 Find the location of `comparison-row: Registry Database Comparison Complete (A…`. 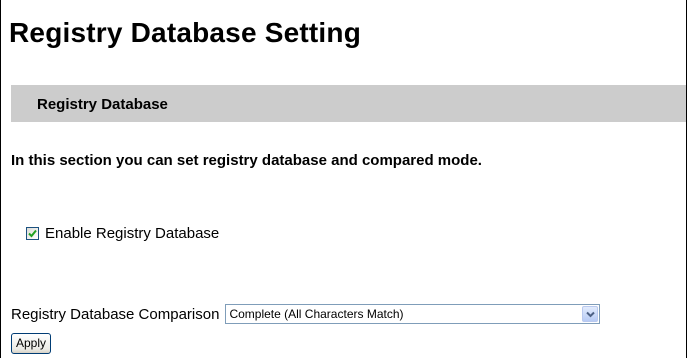

comparison-row: Registry Database Comparison Complete (A… is located at coordinates (306, 314).